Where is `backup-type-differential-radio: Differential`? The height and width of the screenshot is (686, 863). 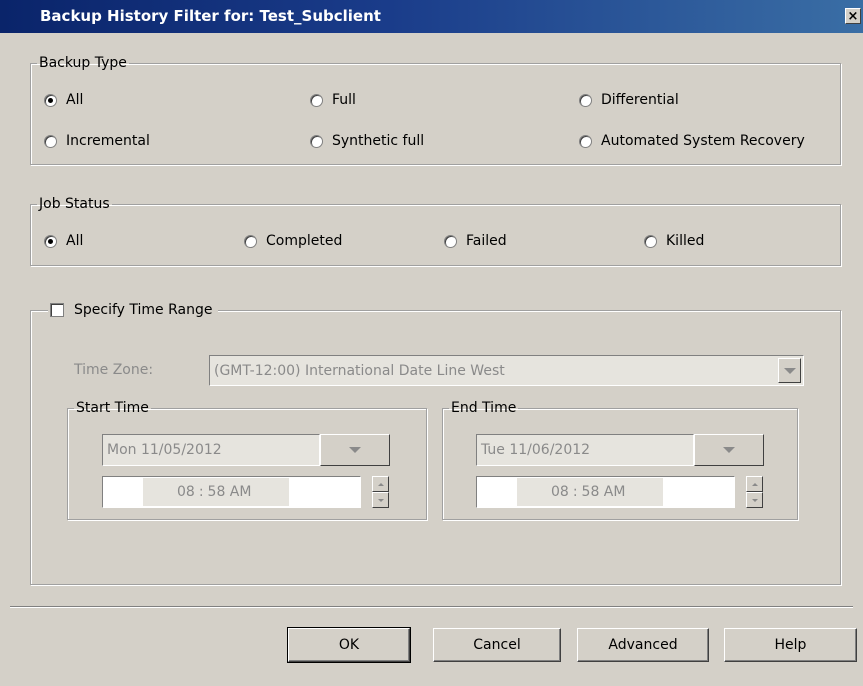
backup-type-differential-radio: Differential is located at coordinates (629, 100).